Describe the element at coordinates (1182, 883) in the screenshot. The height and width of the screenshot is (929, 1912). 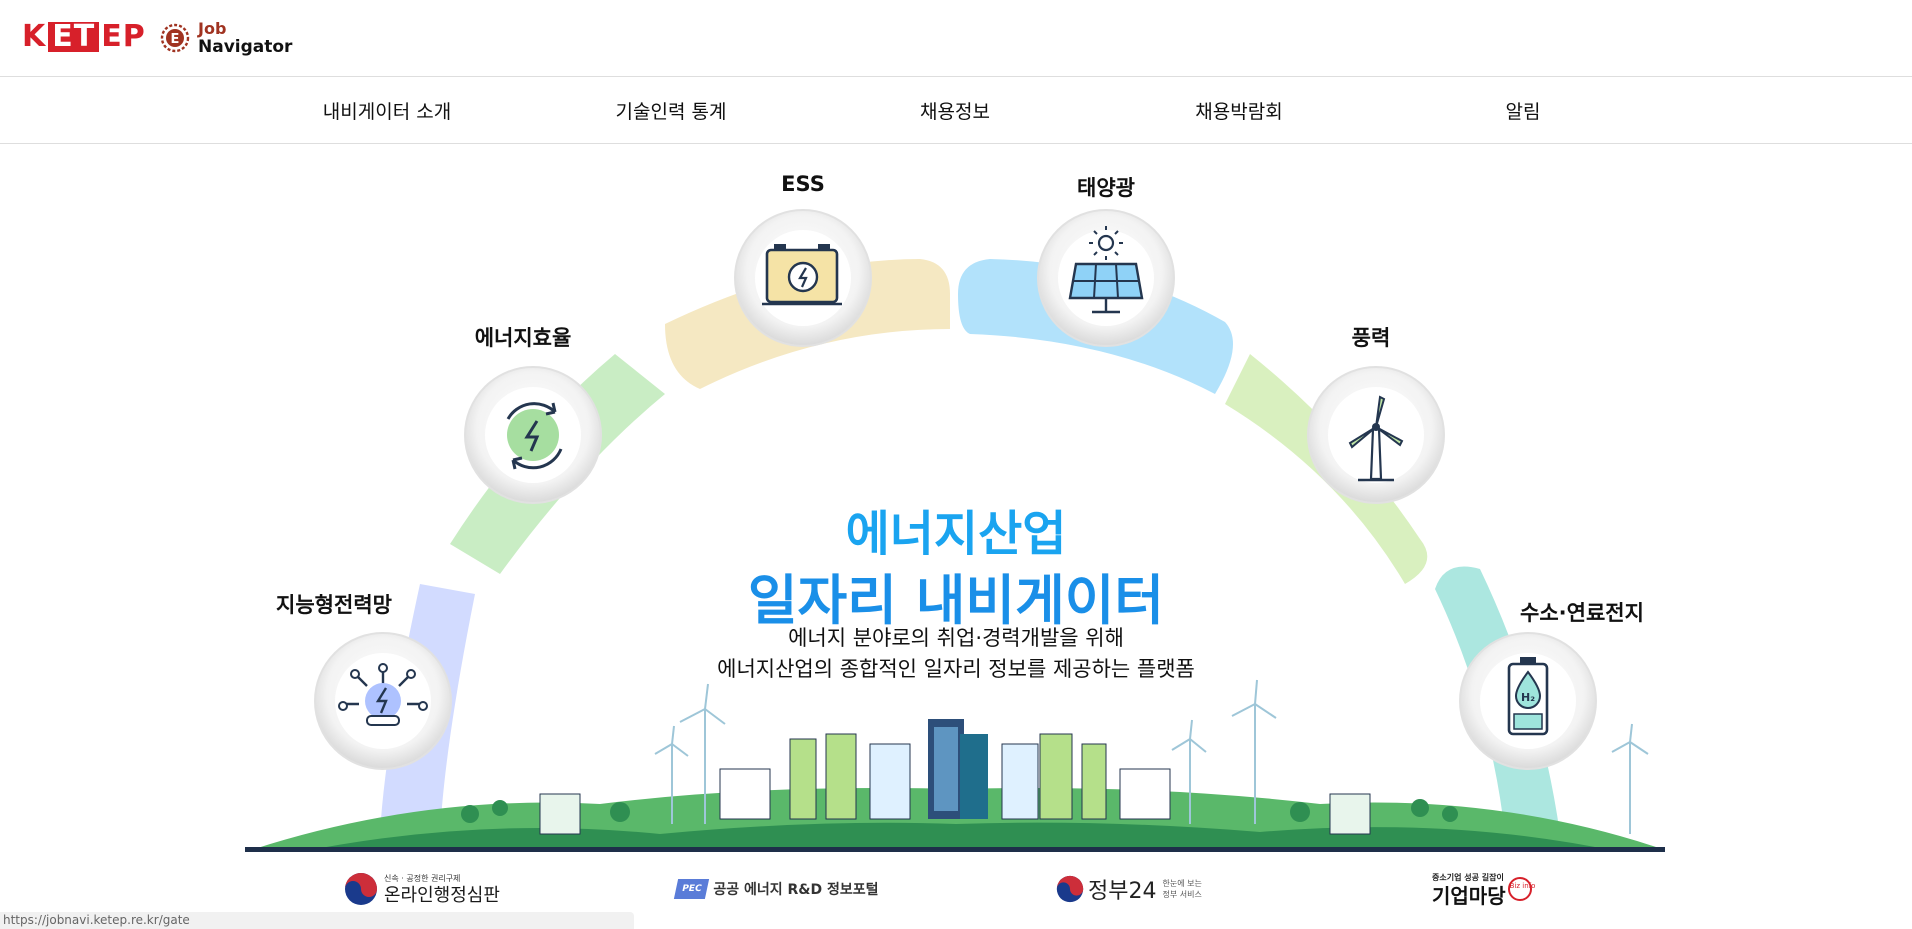
I see `partner-logo-gov24-tagline1: 한눈에 보는` at that location.